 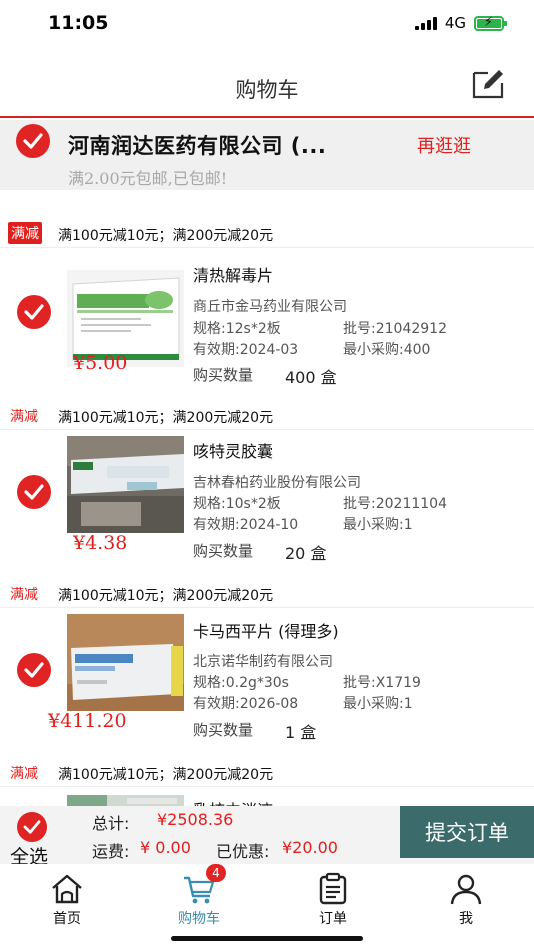 I want to click on quantity-value: 400 盒, so click(x=311, y=376).